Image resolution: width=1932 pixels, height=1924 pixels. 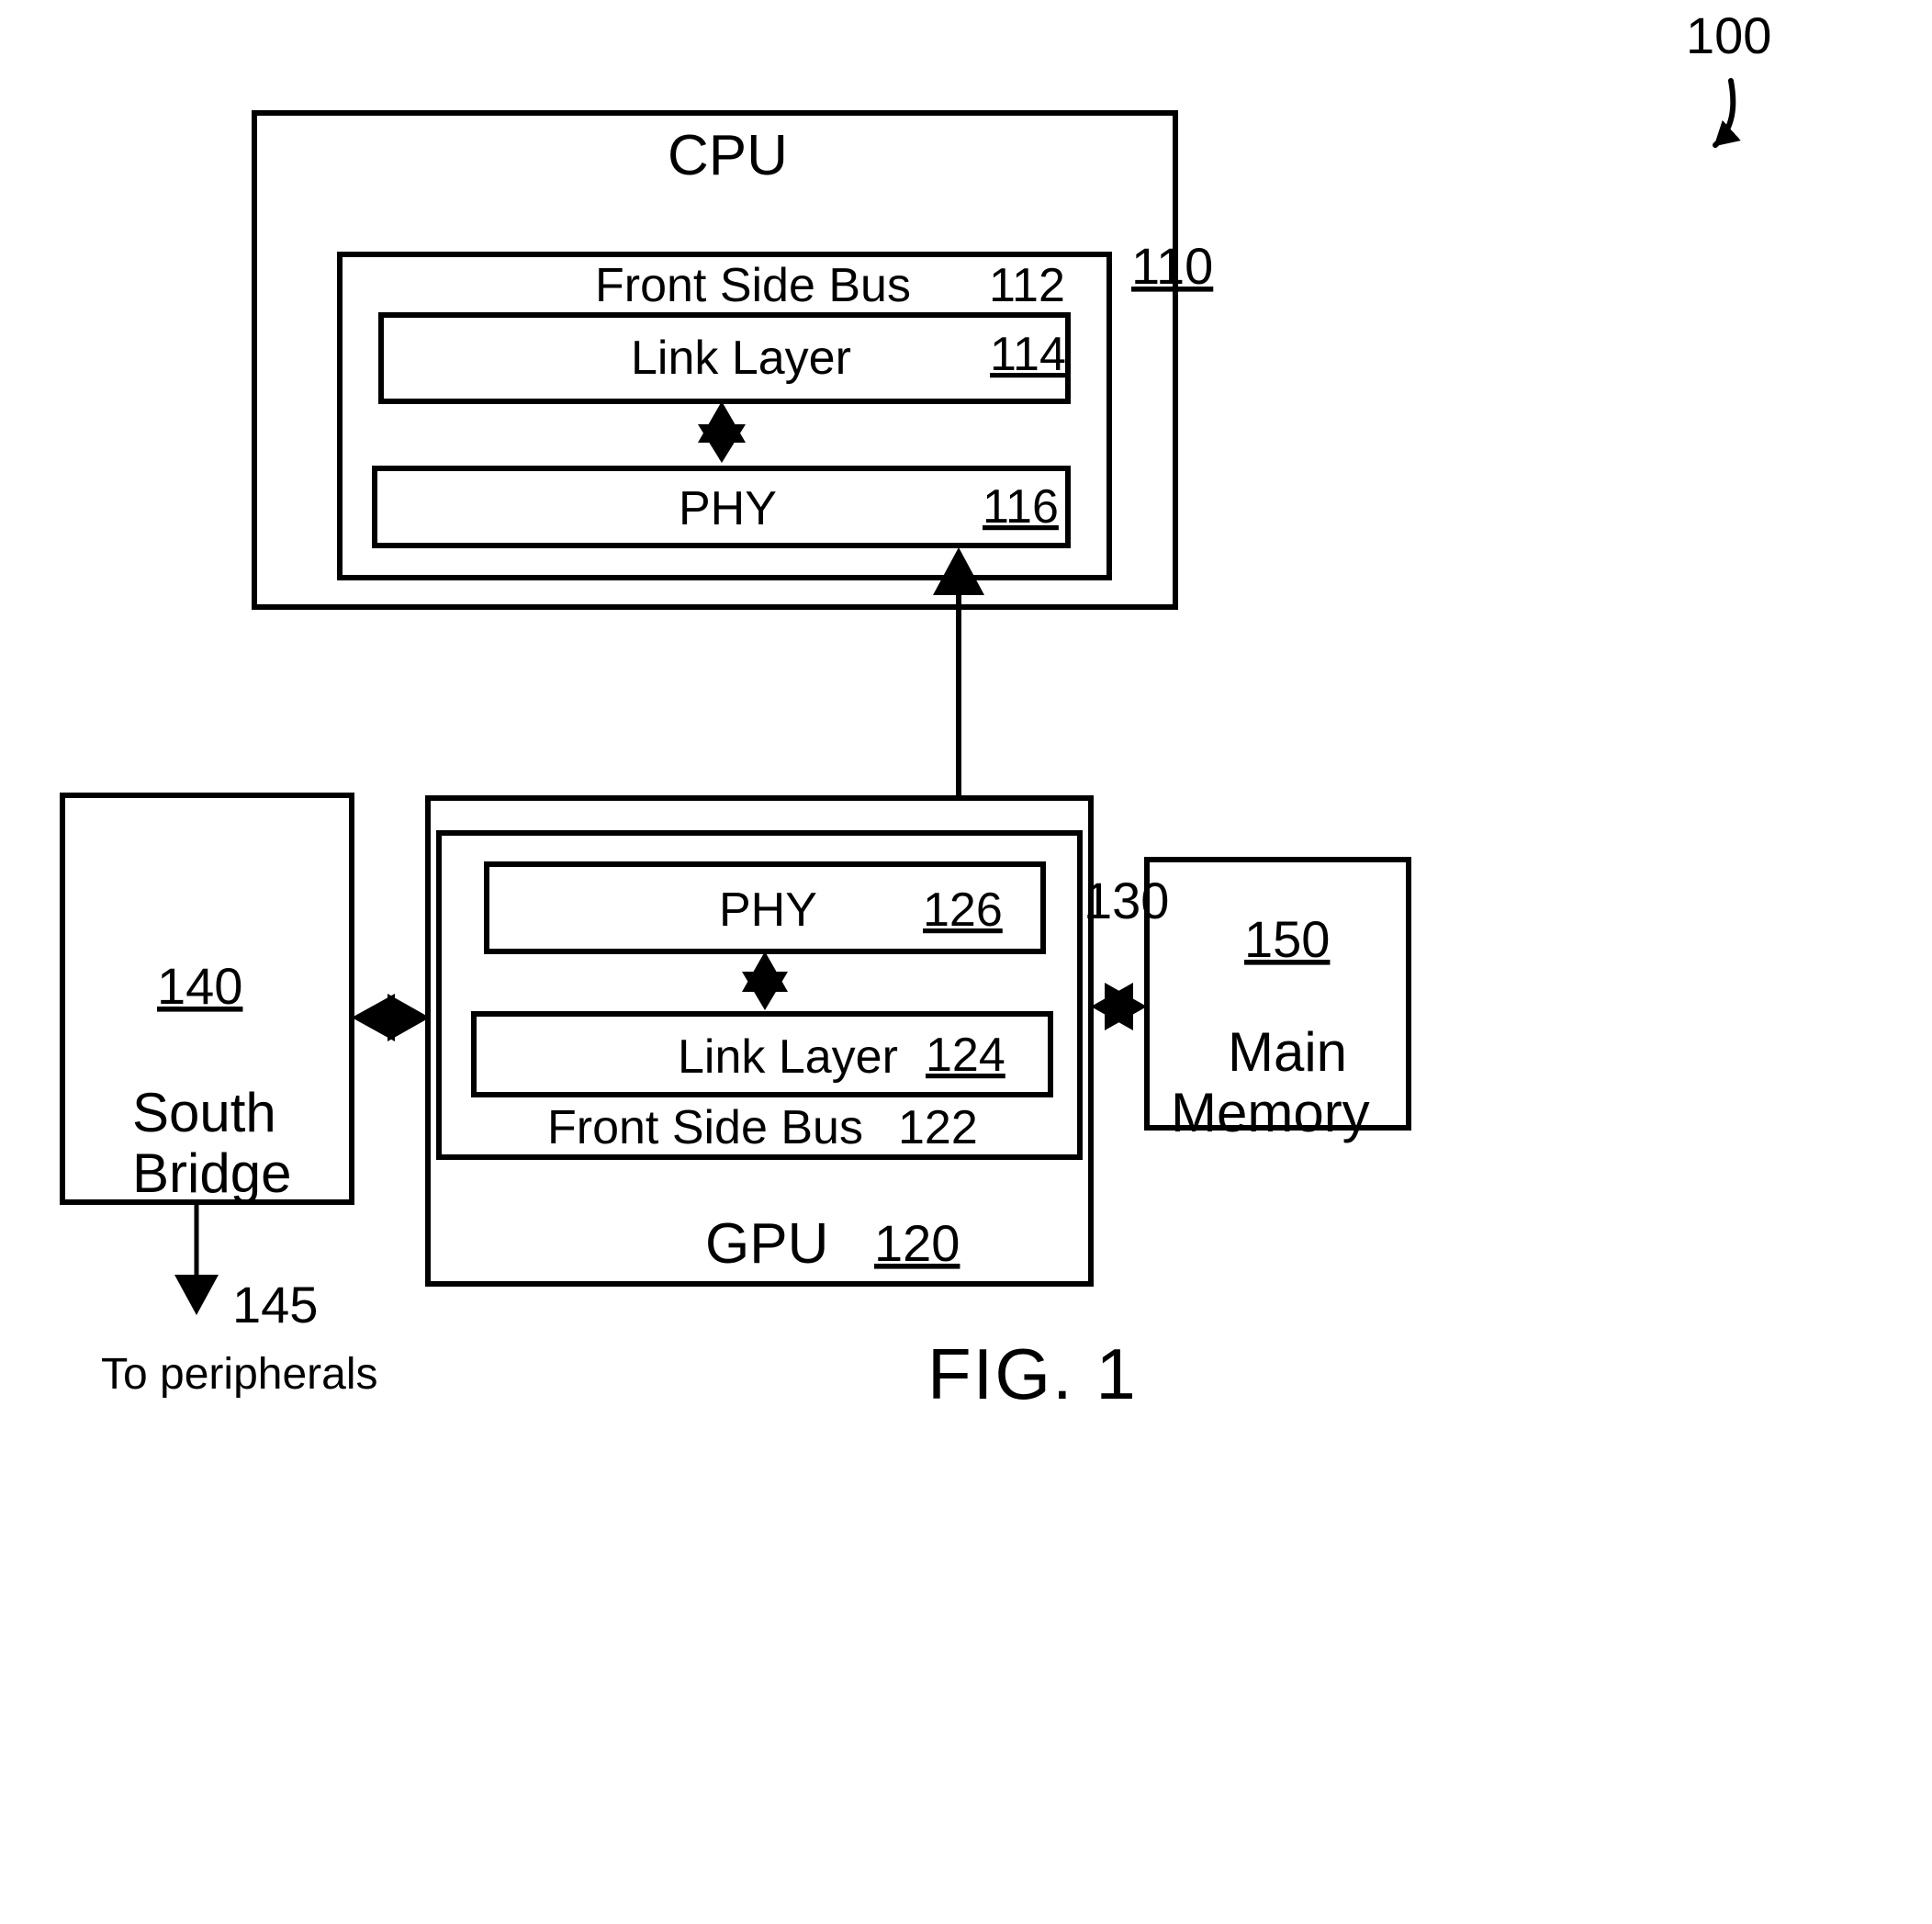 I want to click on south-bridge-ref: 140, so click(x=199, y=986).